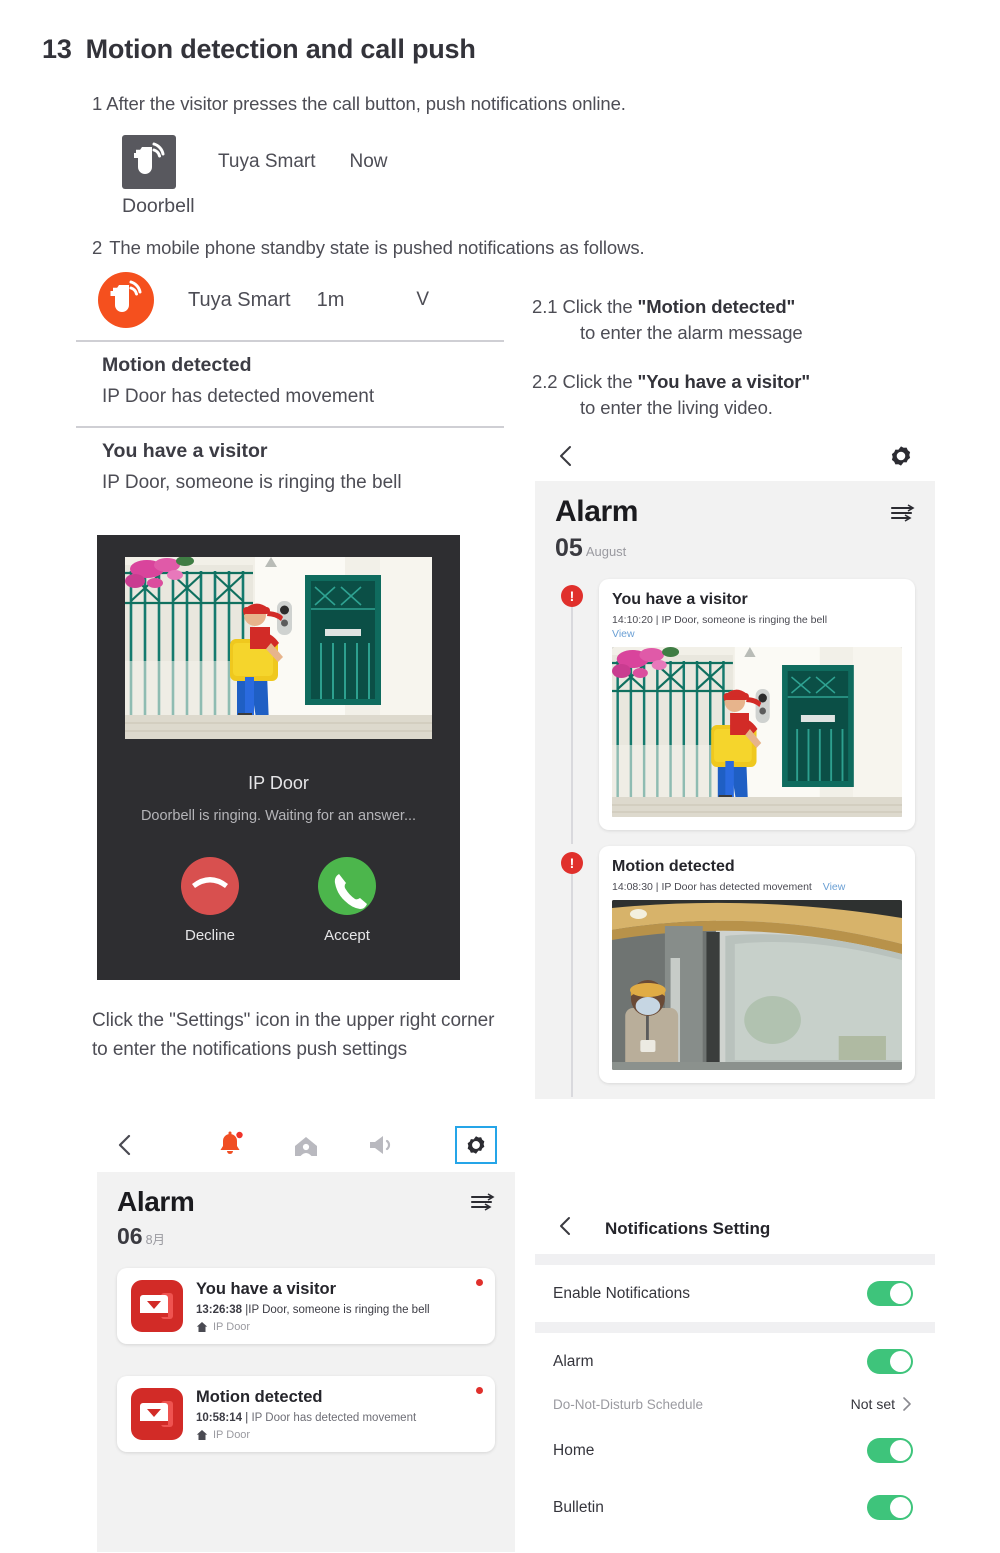 The width and height of the screenshot is (1000, 1553). I want to click on notification-title: Motion detected, so click(177, 365).